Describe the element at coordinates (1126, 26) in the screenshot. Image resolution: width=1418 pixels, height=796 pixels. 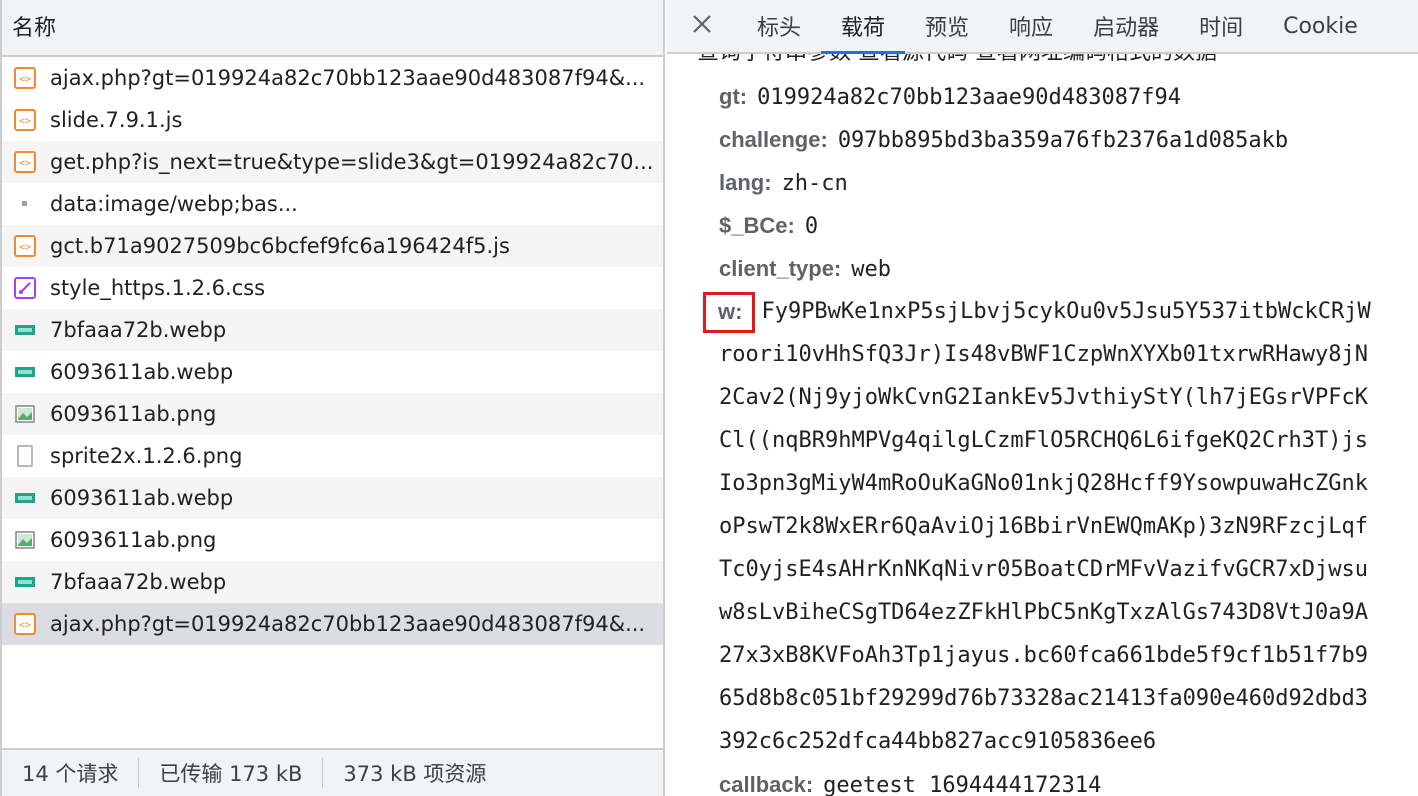
I see `tab-initiator: 启动器` at that location.